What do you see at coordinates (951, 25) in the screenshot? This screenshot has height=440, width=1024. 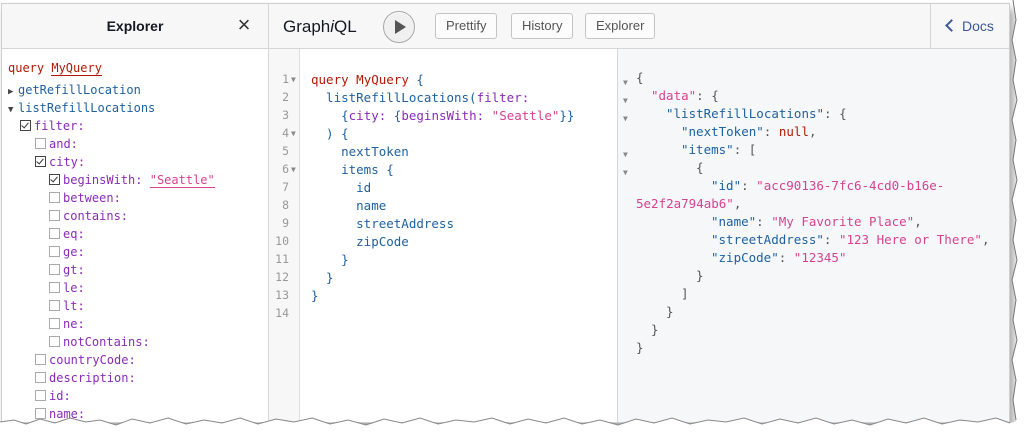 I see `chevron-left-icon` at bounding box center [951, 25].